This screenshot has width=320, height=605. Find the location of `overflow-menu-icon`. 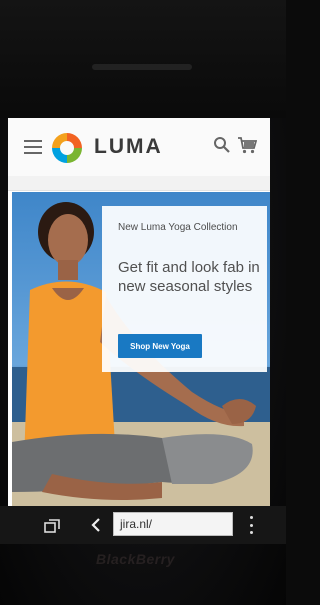

overflow-menu-icon is located at coordinates (252, 525).